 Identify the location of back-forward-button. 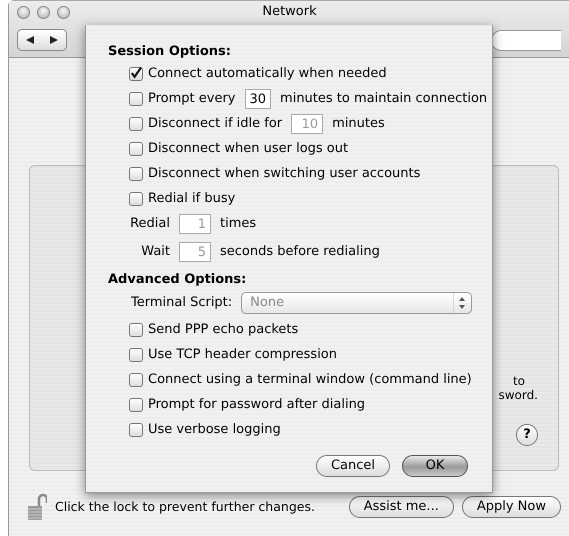
(42, 40).